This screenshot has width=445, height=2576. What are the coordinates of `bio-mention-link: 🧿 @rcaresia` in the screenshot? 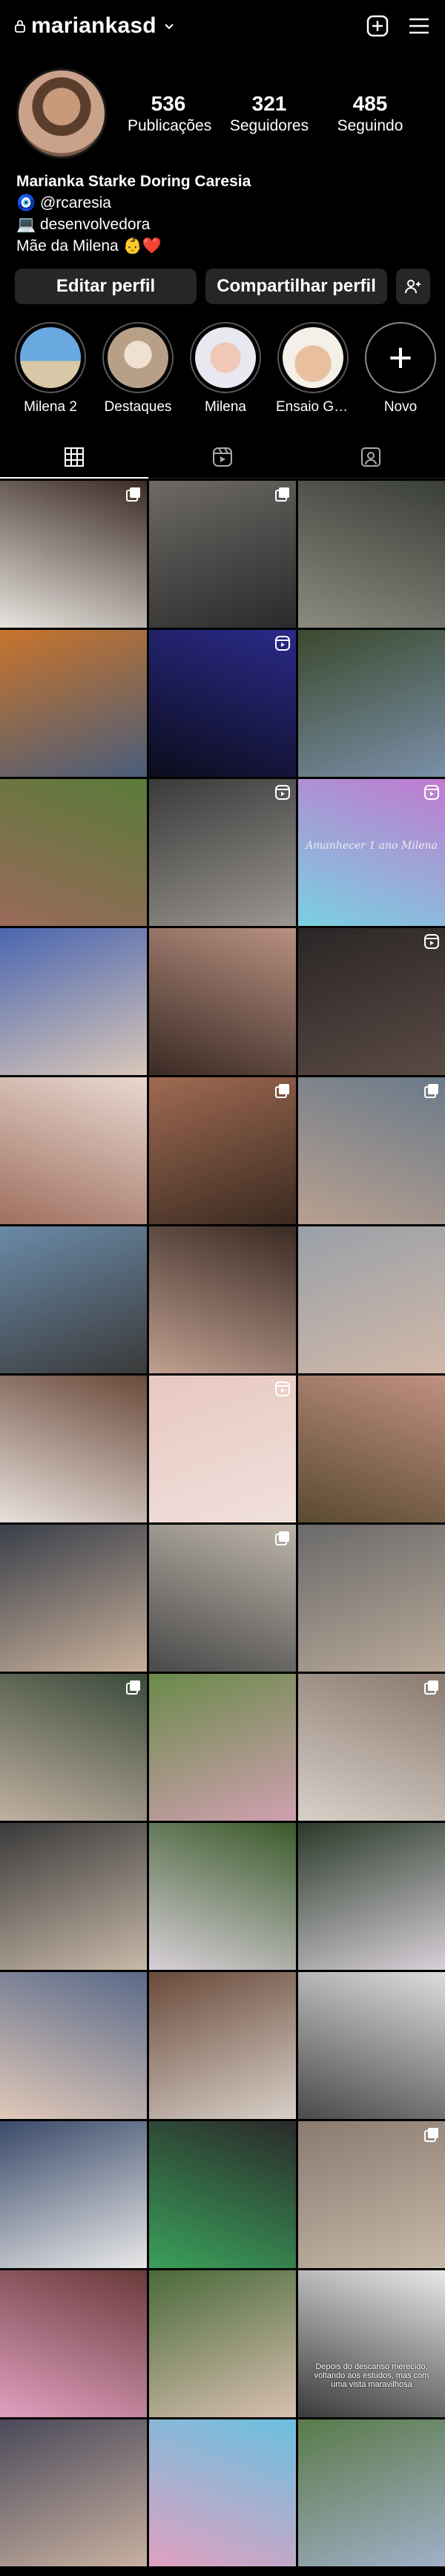 It's located at (222, 203).